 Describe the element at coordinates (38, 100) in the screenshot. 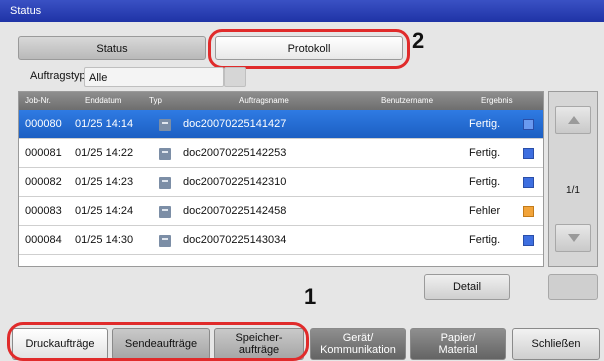

I see `header-job-nr: Job-Nr.` at that location.